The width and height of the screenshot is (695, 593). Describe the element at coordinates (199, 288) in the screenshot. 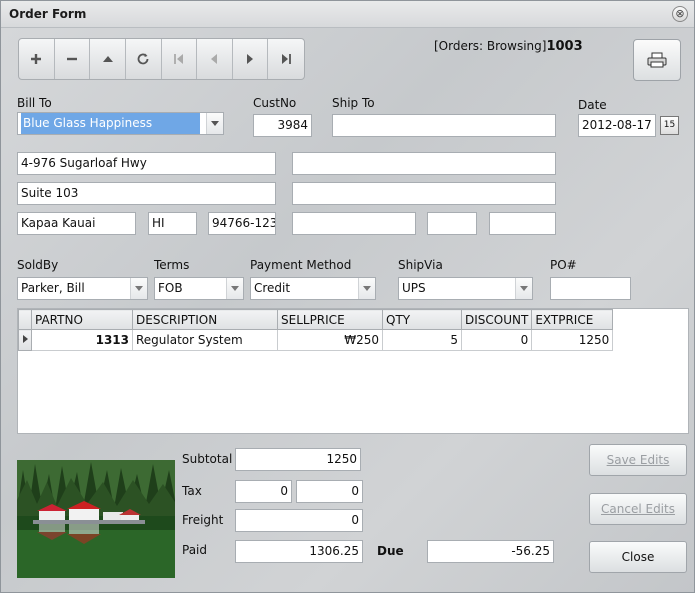

I see `terms-combo: FOB` at that location.